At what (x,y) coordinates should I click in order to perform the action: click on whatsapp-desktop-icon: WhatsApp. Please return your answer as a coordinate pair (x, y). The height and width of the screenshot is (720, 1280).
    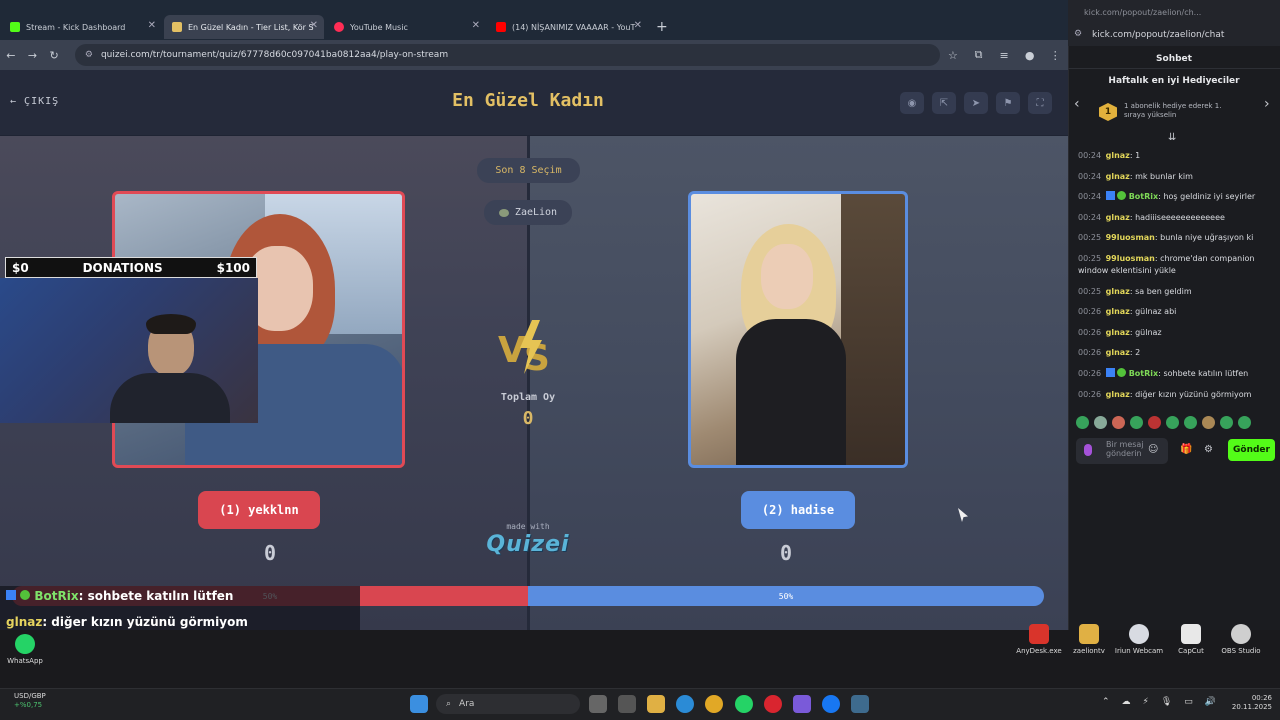
    Looking at the image, I should click on (25, 649).